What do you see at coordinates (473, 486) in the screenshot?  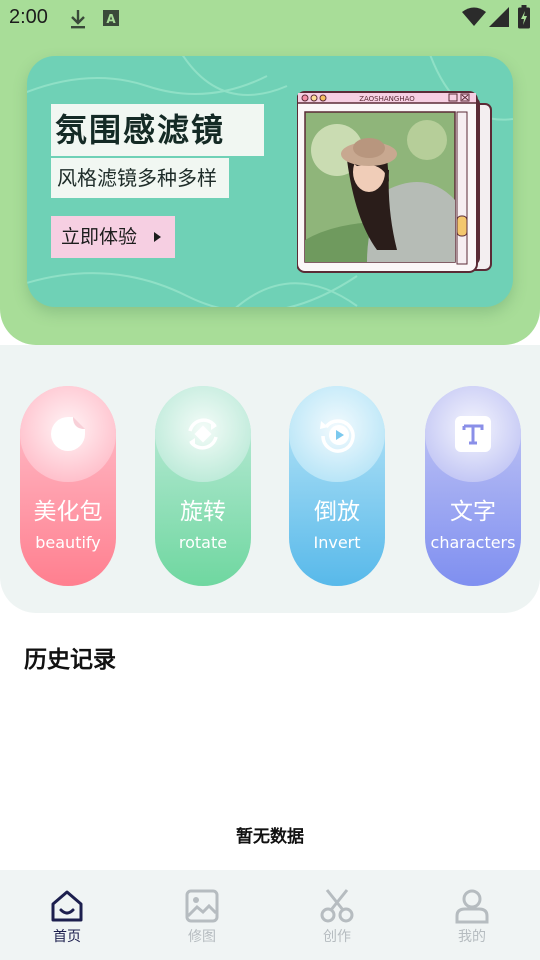 I see `feature-characters: 文字 characters` at bounding box center [473, 486].